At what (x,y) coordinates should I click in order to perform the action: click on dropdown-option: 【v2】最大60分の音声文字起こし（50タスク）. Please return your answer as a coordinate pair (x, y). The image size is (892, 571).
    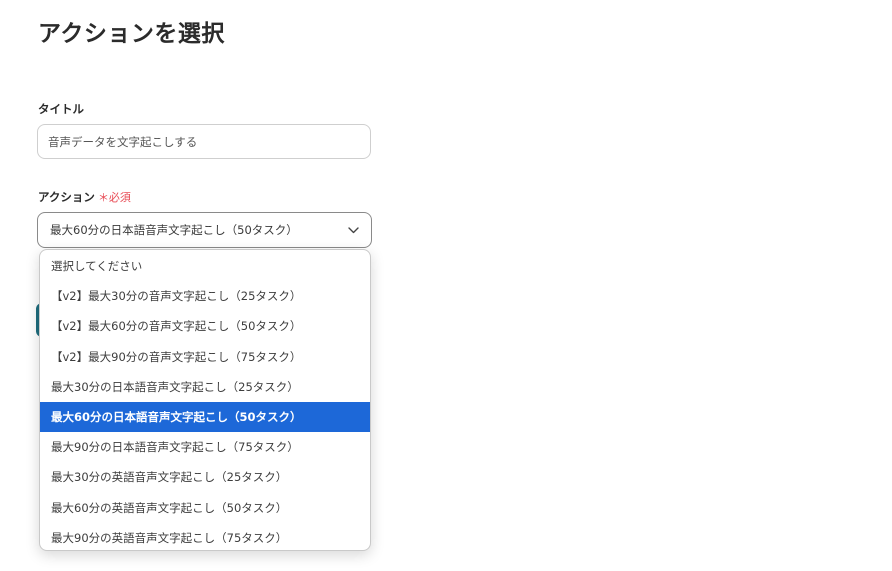
    Looking at the image, I should click on (205, 326).